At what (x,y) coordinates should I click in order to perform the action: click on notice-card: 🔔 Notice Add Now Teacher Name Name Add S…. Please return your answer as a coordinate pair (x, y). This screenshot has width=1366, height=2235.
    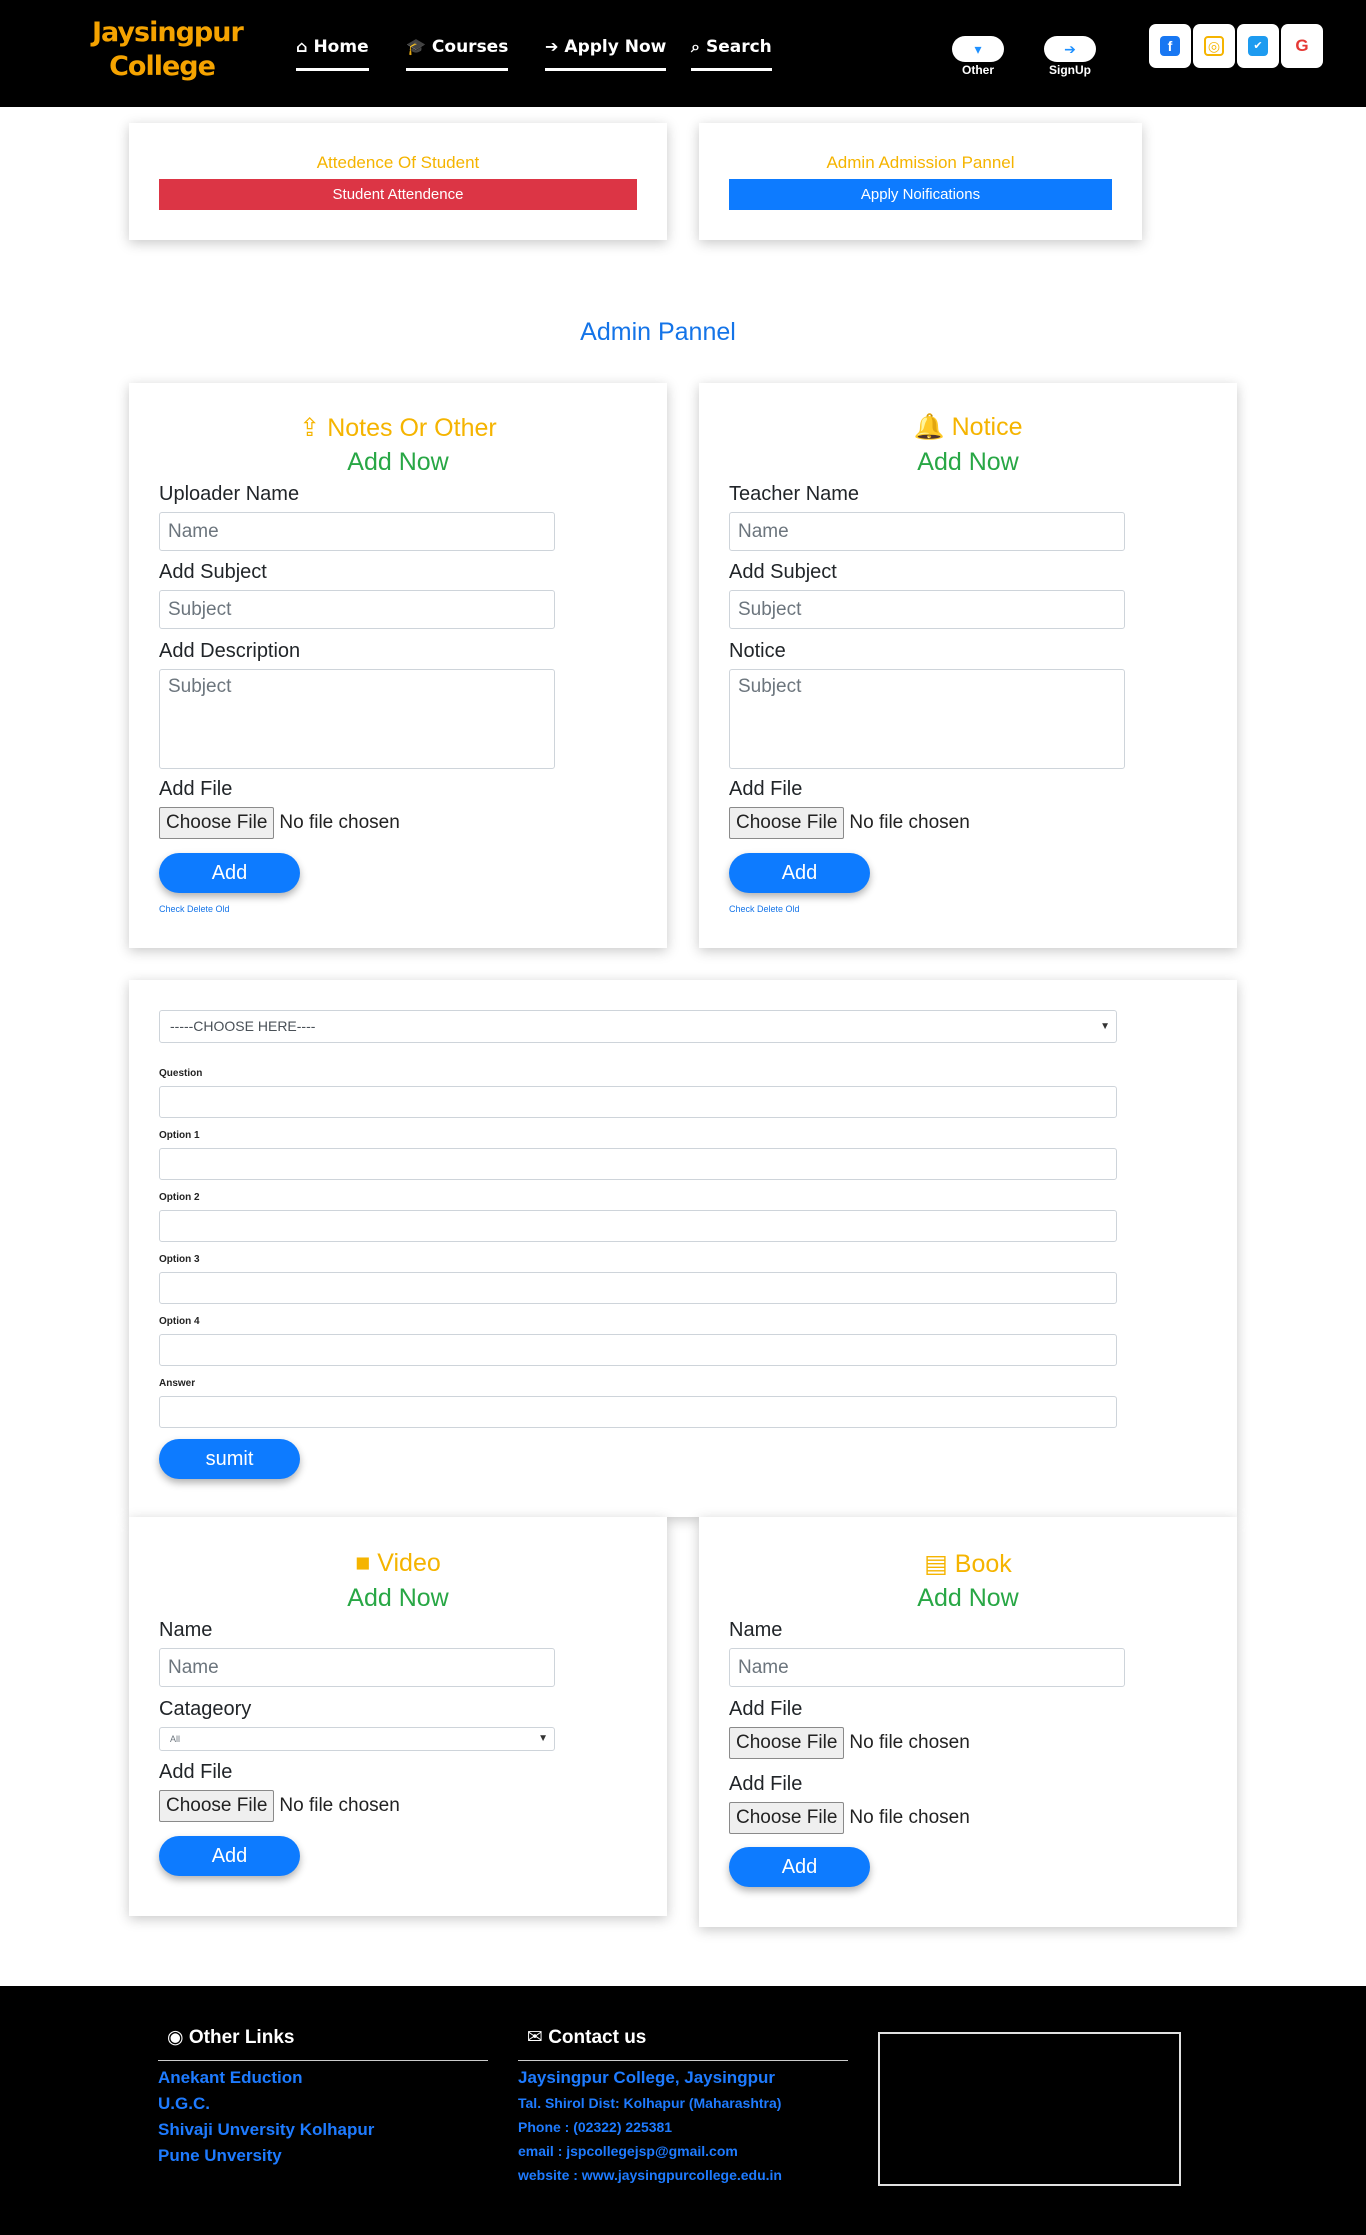
    Looking at the image, I should click on (968, 665).